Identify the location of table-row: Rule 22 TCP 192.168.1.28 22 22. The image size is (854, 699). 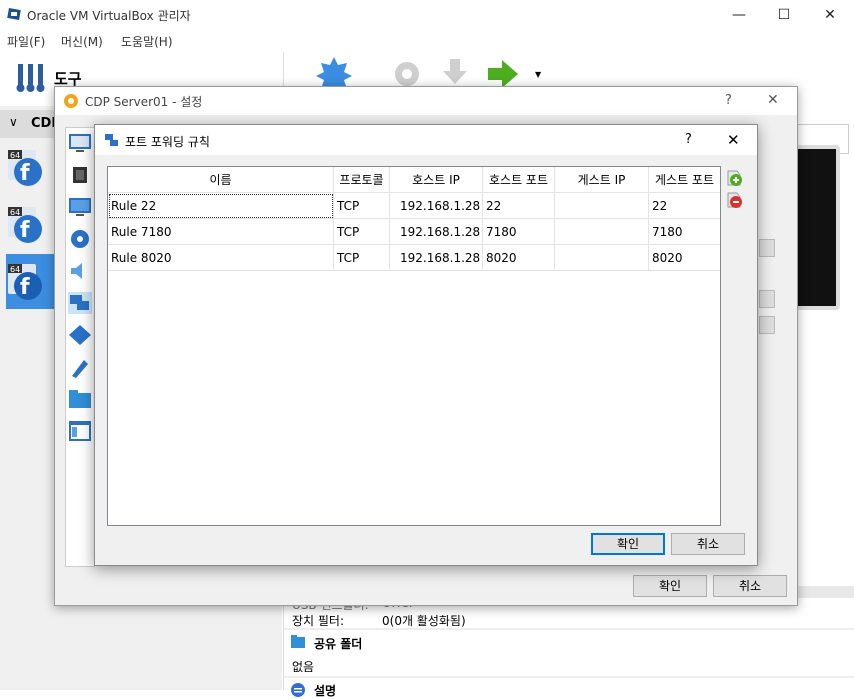
(414, 206).